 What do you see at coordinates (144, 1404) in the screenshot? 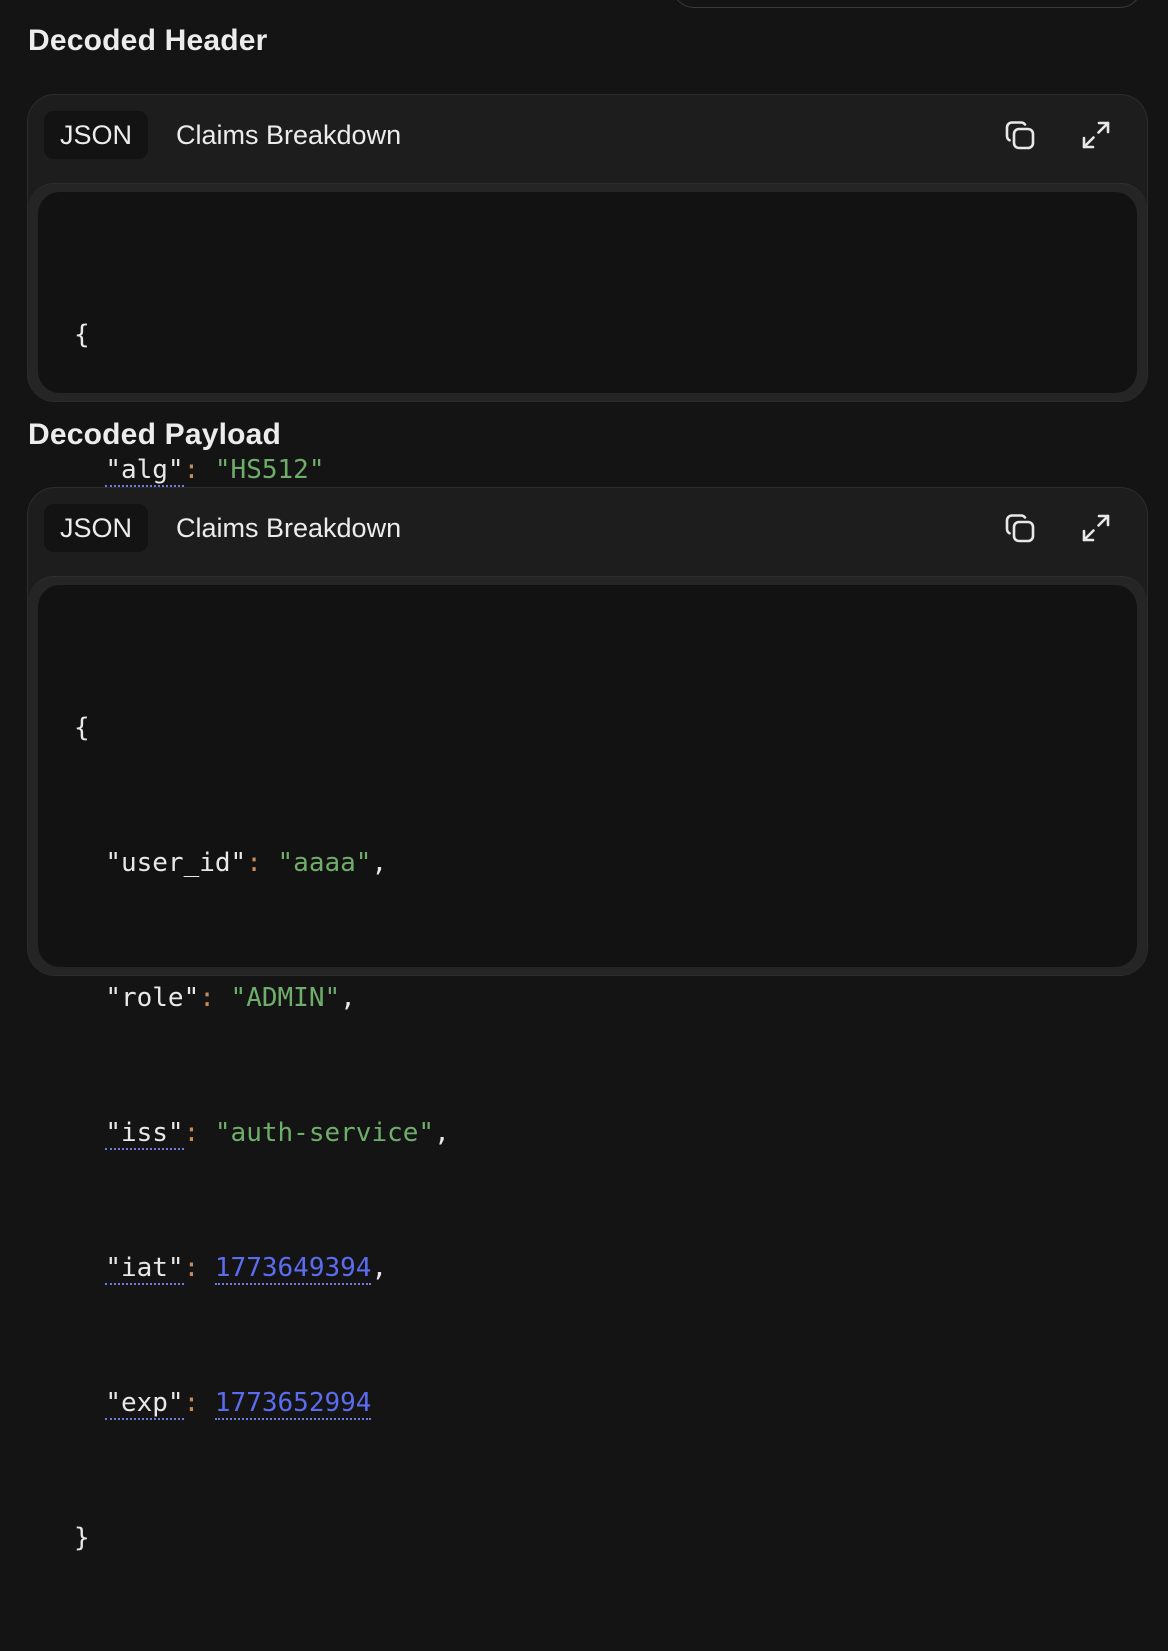
I see `json-key: "exp"` at bounding box center [144, 1404].